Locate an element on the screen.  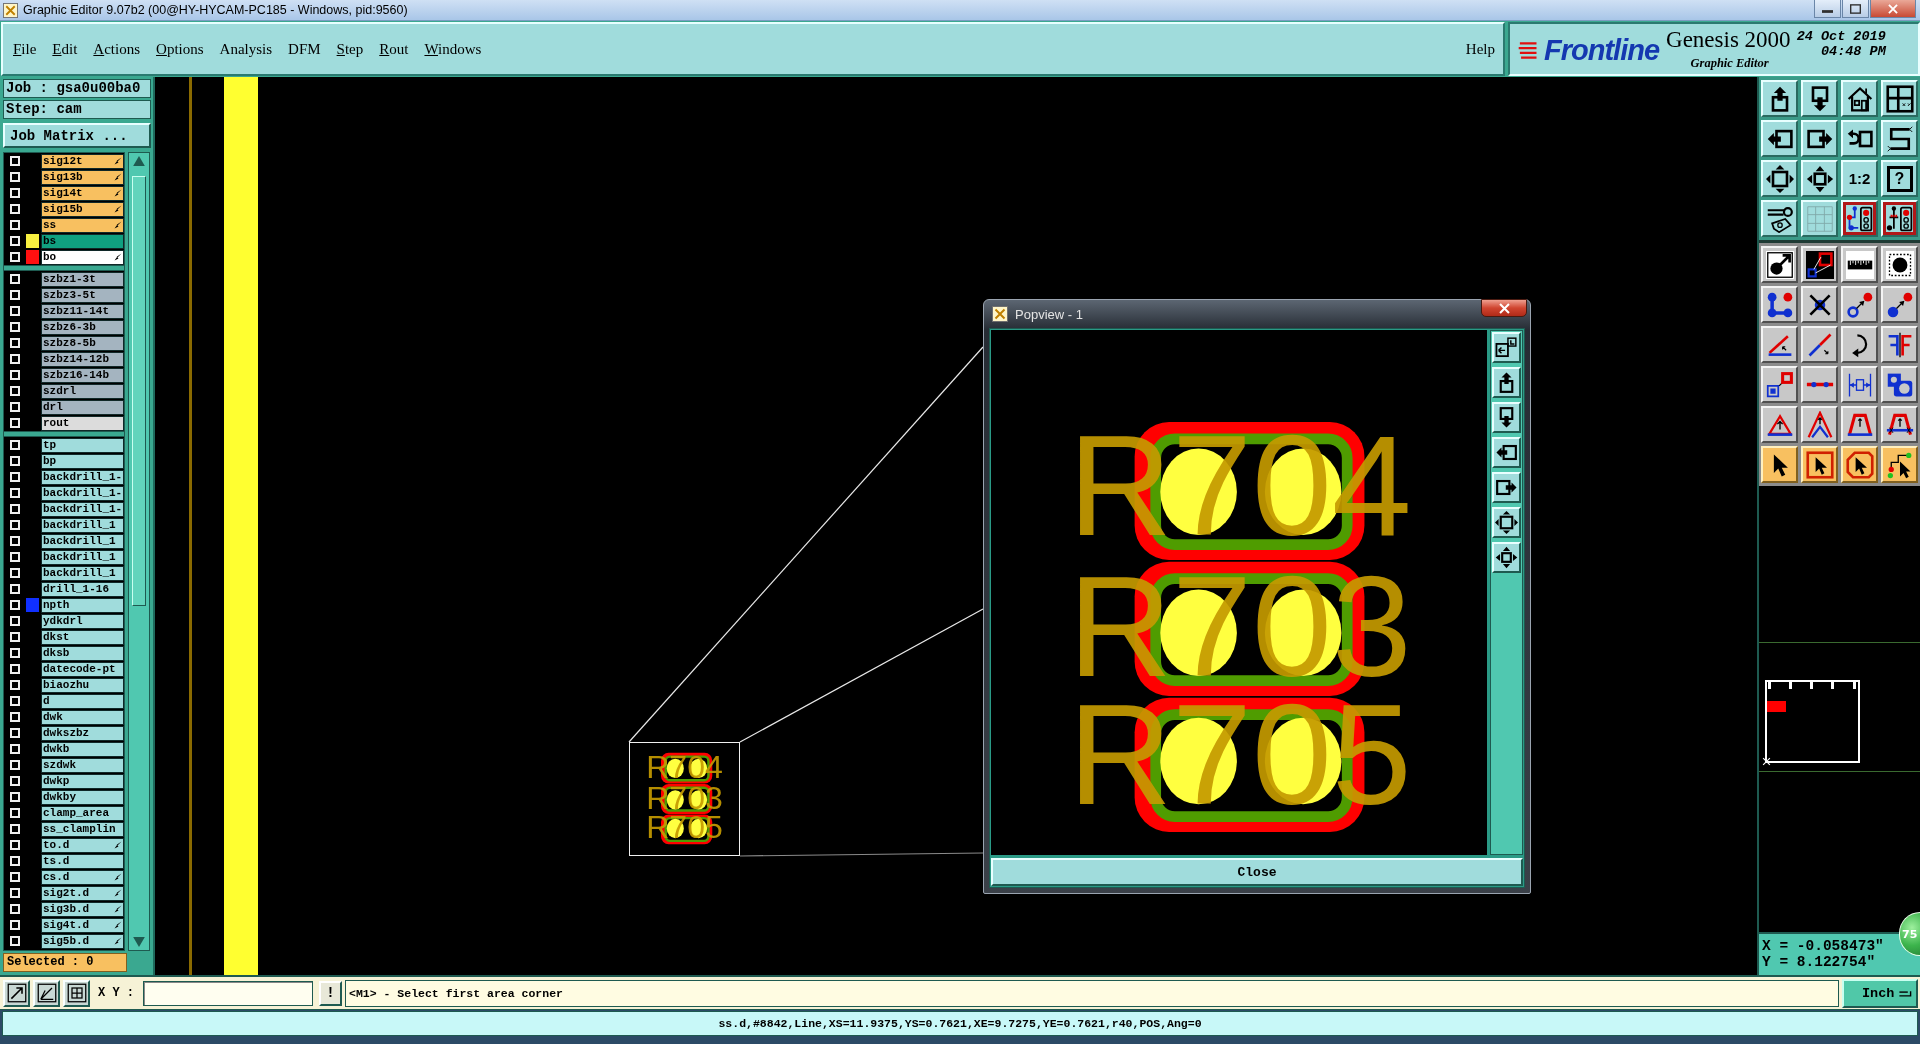
menu-item: Actions is located at coordinates (117, 49).